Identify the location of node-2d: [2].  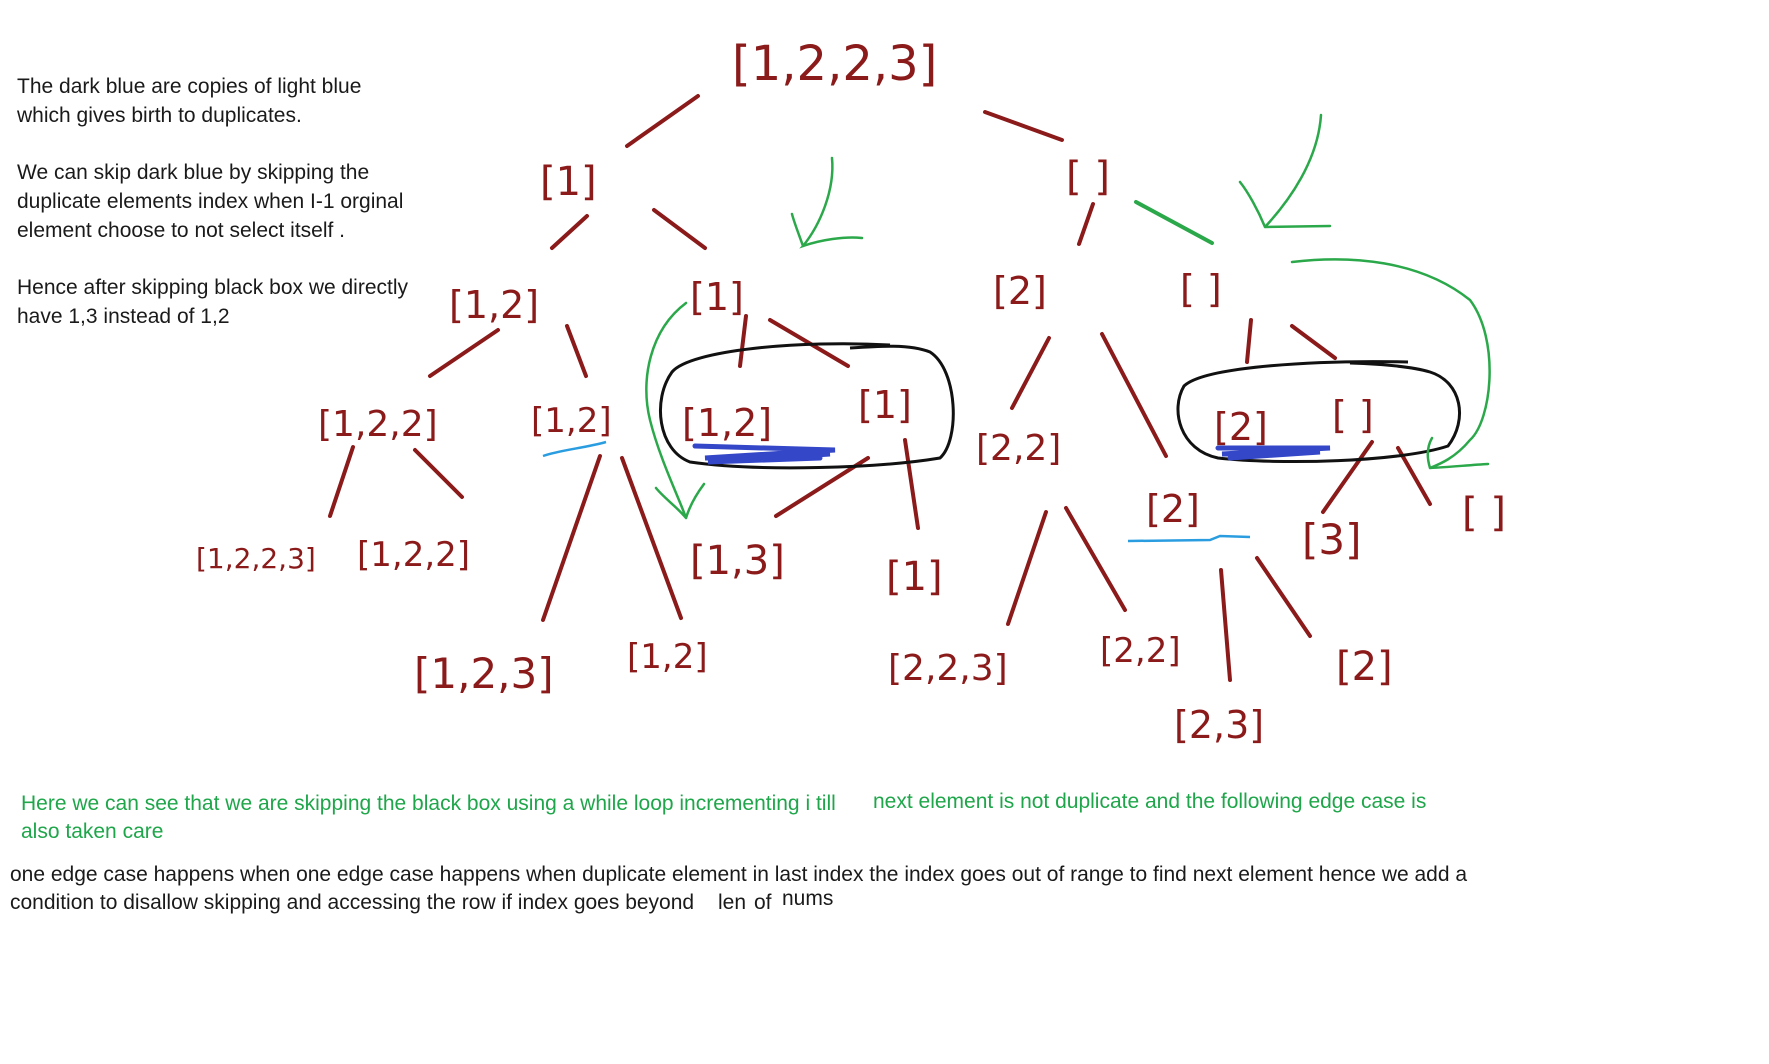
(1364, 667).